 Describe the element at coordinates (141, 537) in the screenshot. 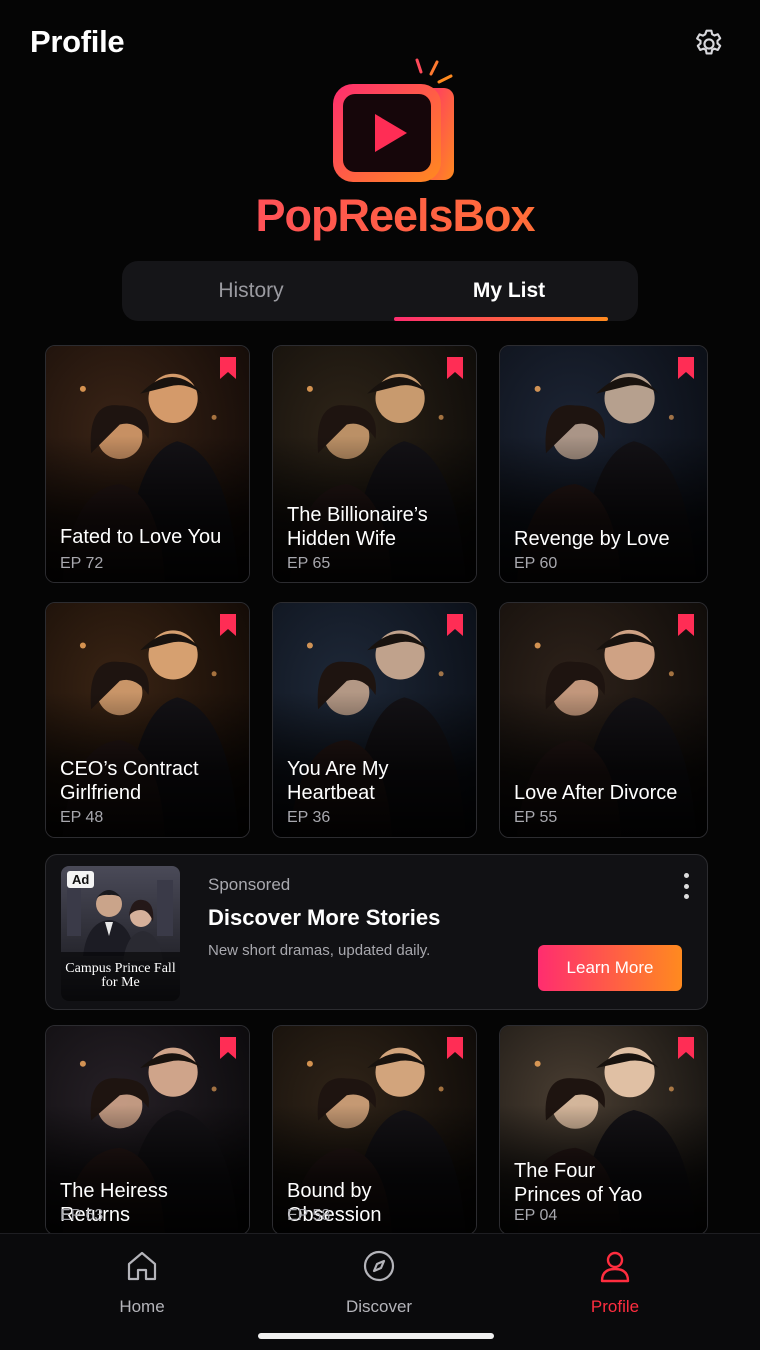

I see `drama-title: Fated to Love You` at that location.